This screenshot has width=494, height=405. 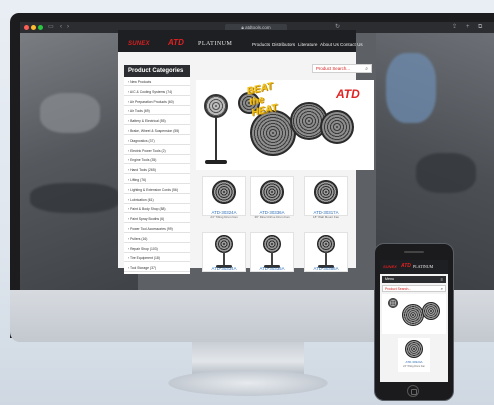 I want to click on category-label: Pullers (16), so click(x=139, y=238).